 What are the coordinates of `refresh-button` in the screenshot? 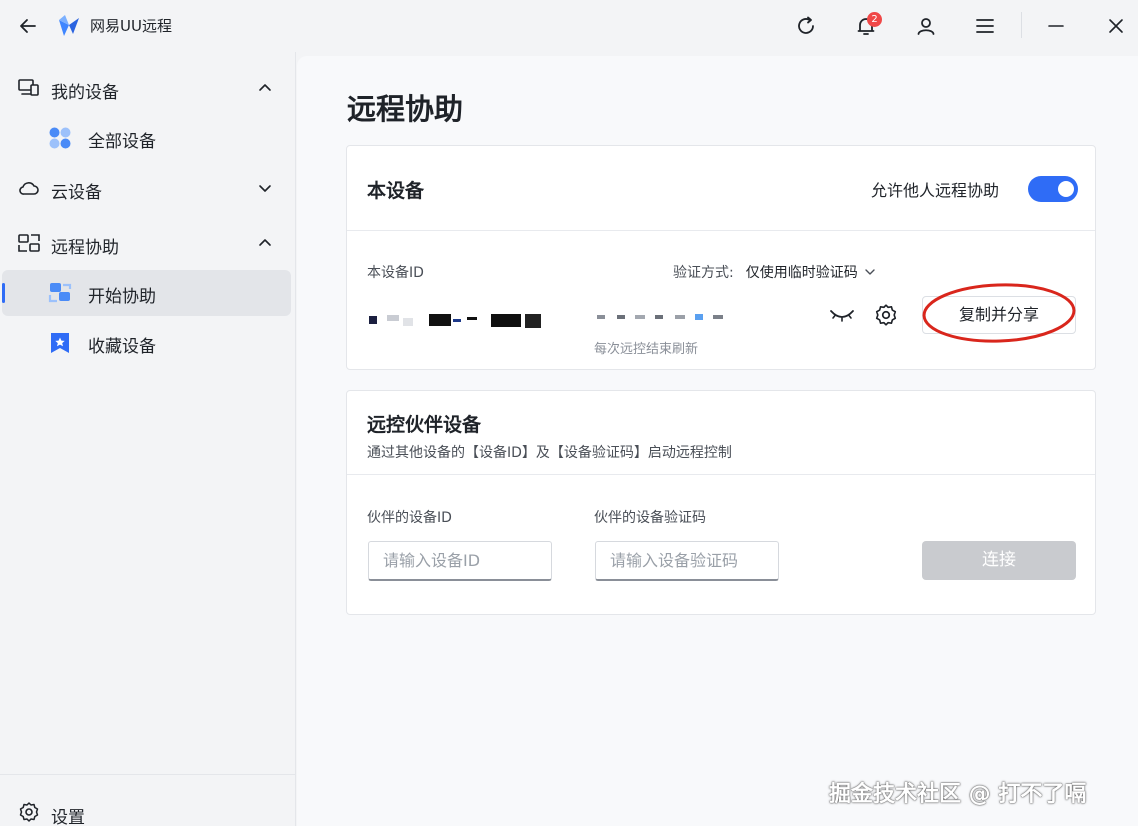 It's located at (806, 26).